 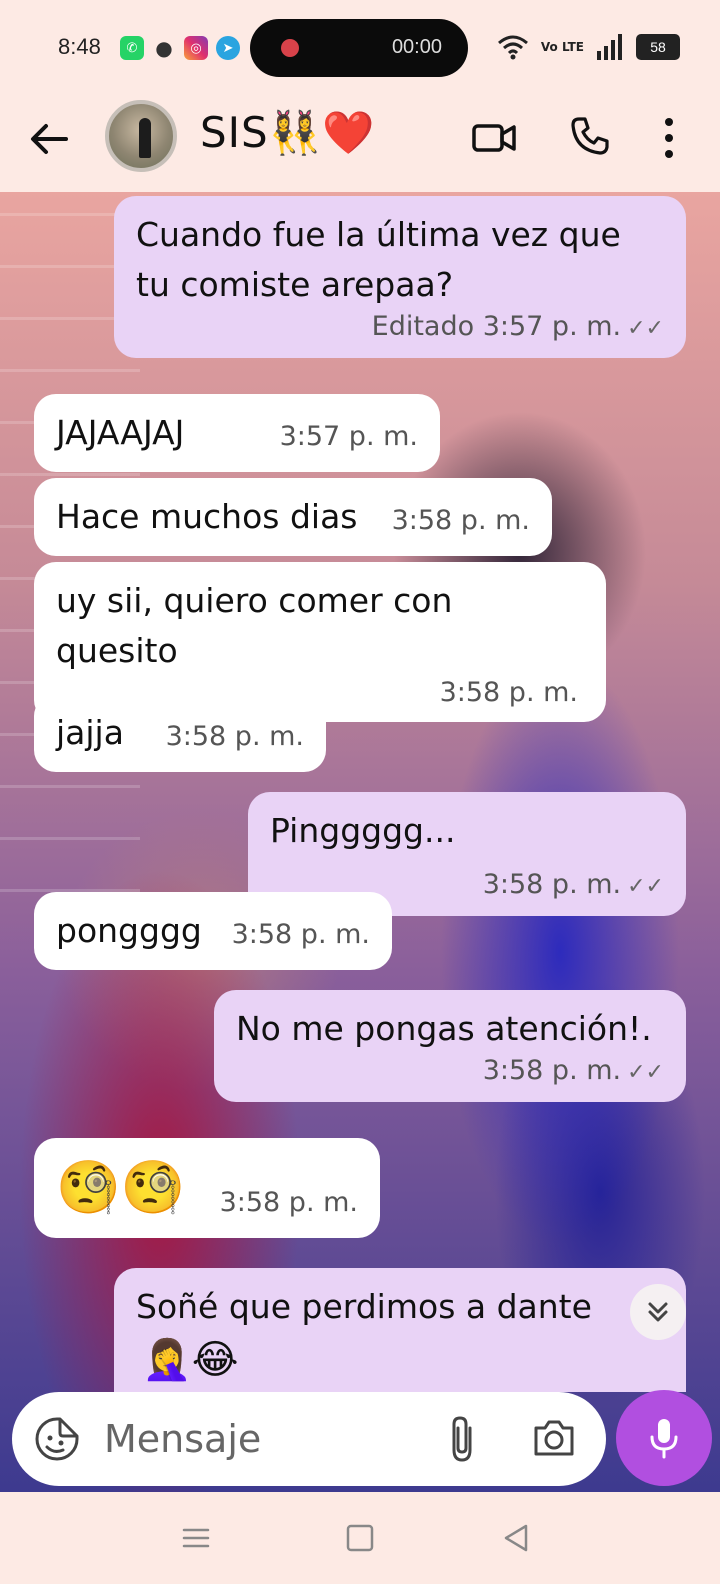 What do you see at coordinates (609, 47) in the screenshot?
I see `signal-icon` at bounding box center [609, 47].